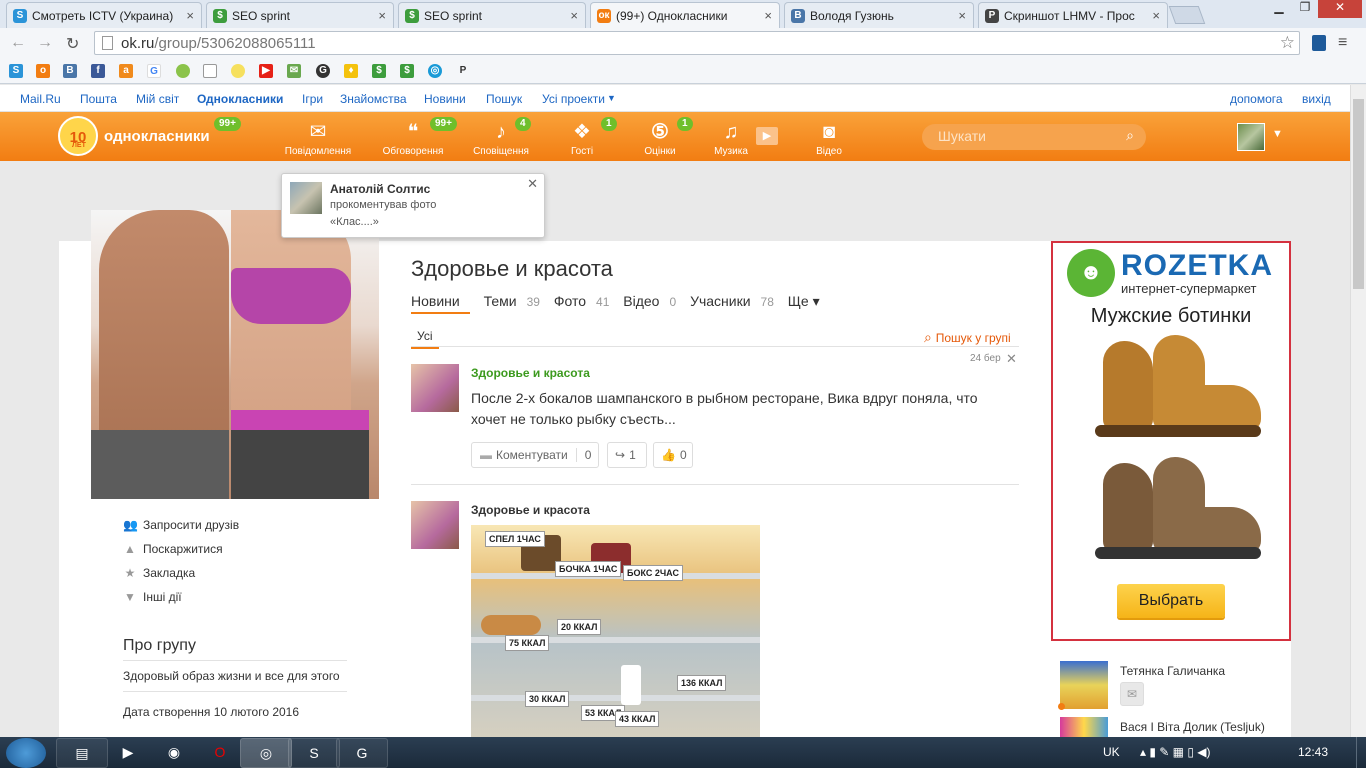 Image resolution: width=1366 pixels, height=768 pixels. I want to click on g-app-taskbar-icon: G, so click(362, 753).